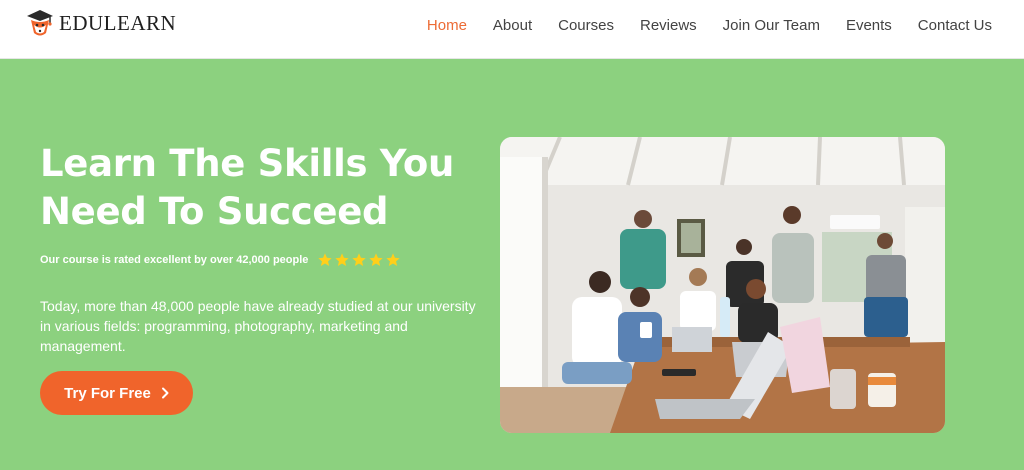 The height and width of the screenshot is (470, 1024). I want to click on try-for-free-button: Try For Free, so click(116, 393).